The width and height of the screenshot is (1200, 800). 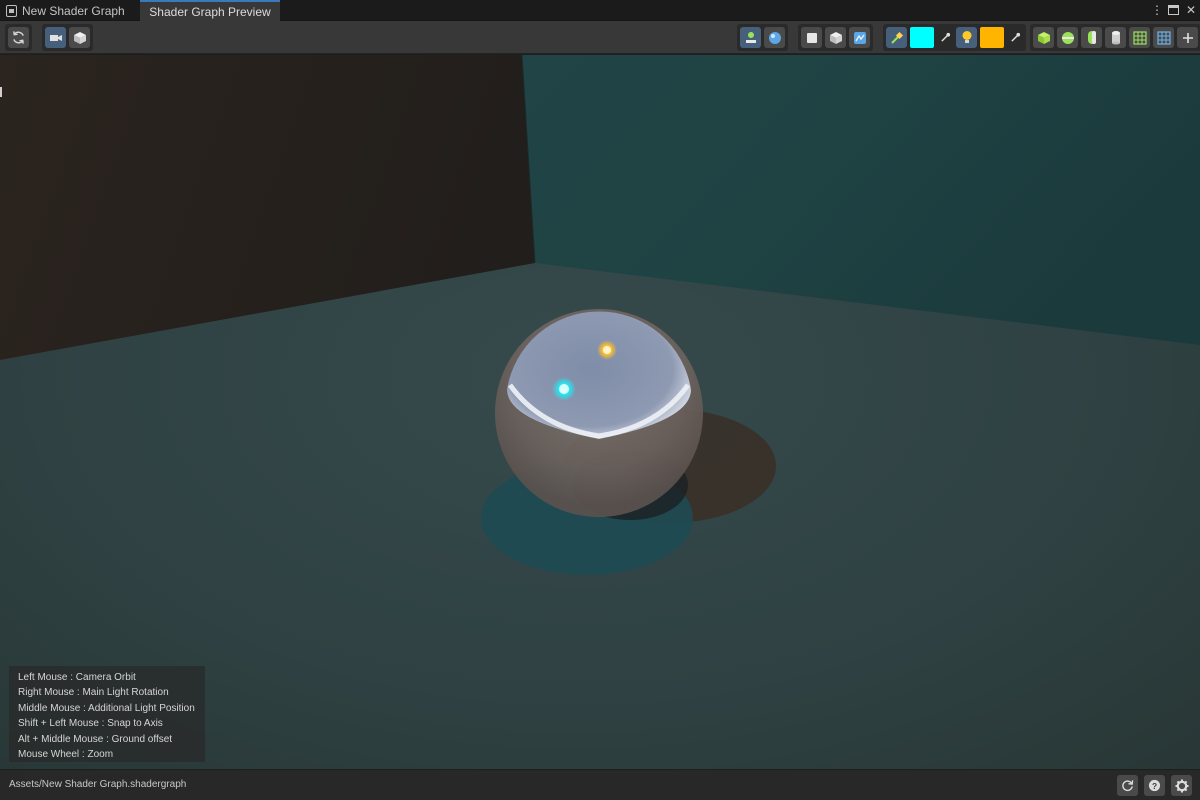 I want to click on reload-icon, so click(x=1128, y=786).